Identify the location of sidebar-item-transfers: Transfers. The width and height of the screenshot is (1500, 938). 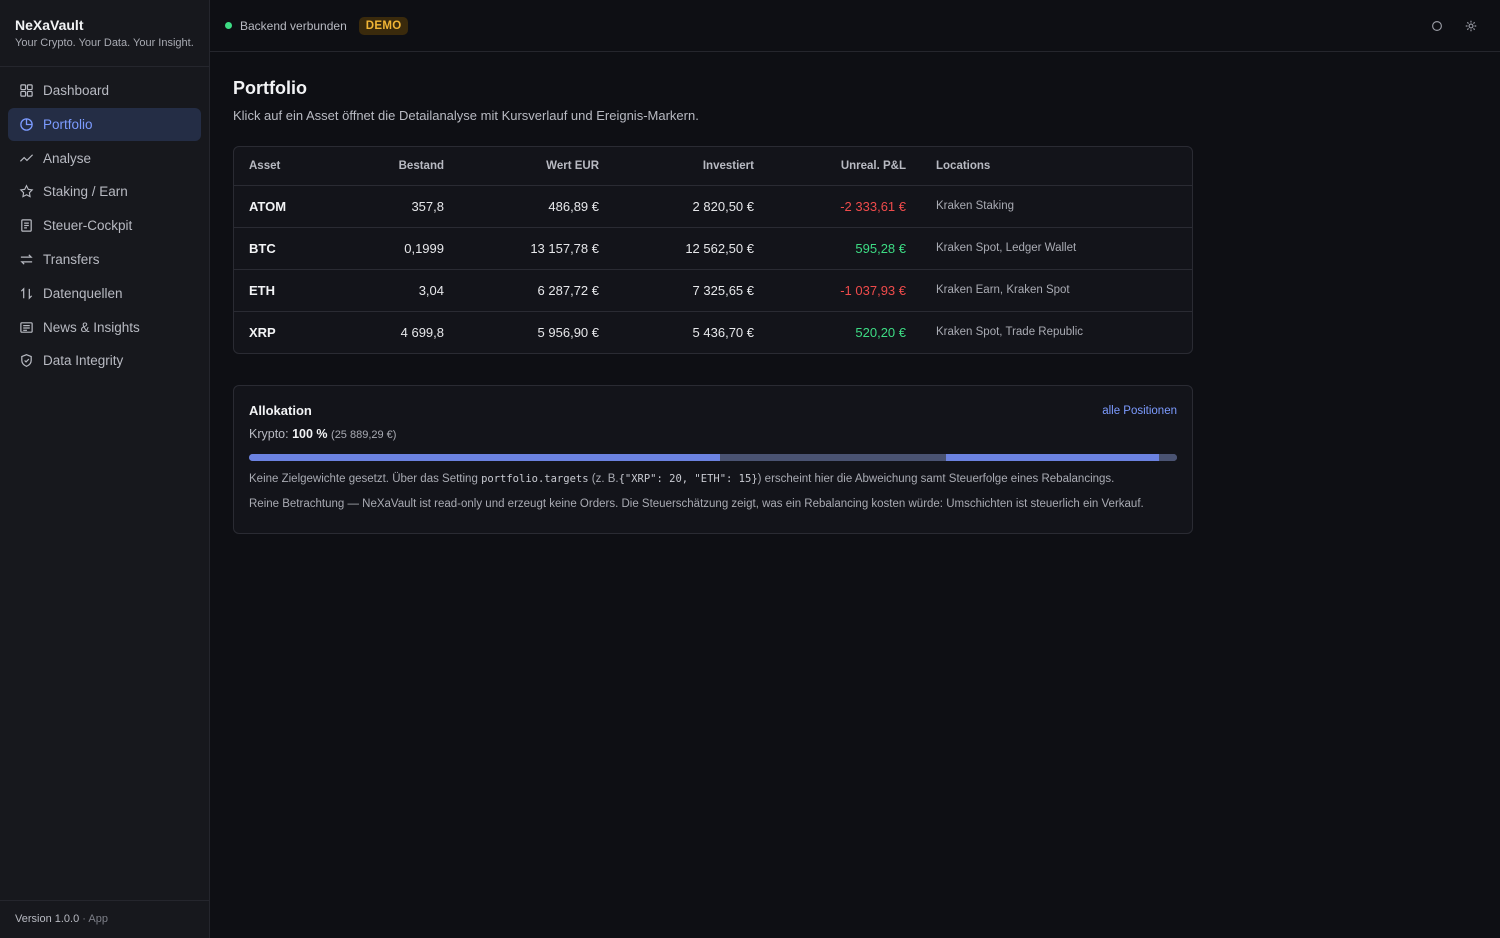
(104, 259).